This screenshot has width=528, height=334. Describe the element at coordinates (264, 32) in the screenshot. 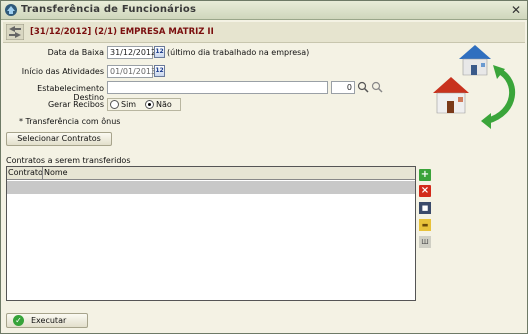

I see `company-header: [31/12/2012] (2/1) EMPRESA MATRIZ II` at that location.